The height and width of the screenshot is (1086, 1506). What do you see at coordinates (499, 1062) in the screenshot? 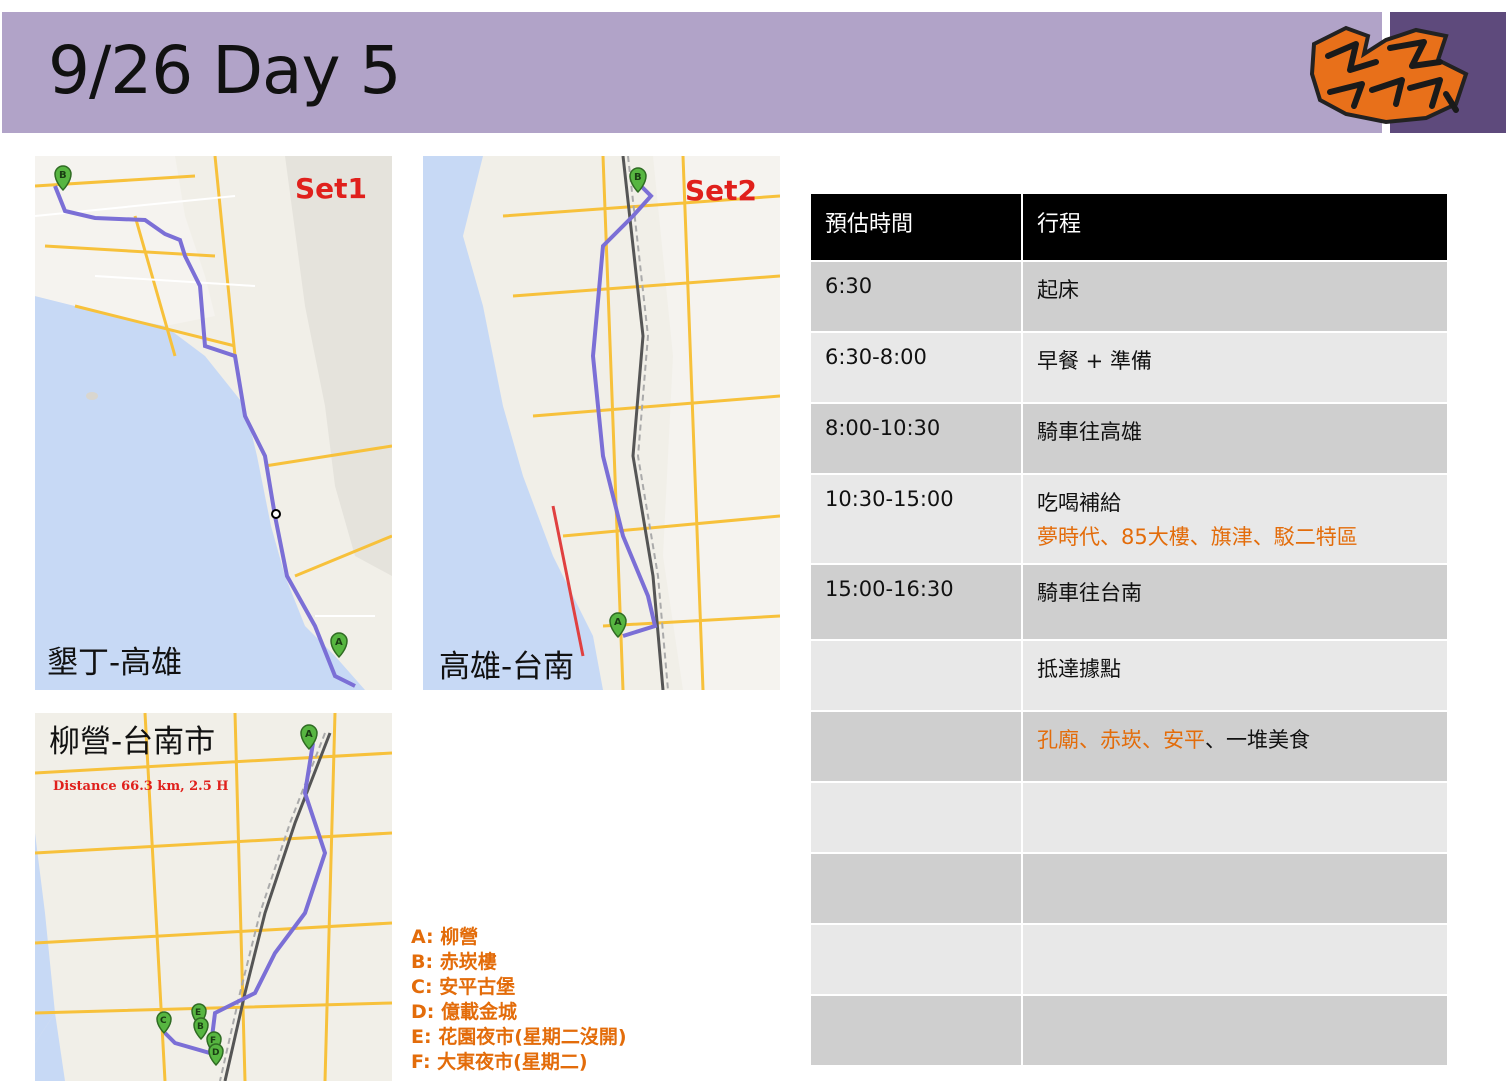
I see `legend-item: F: 大東夜市(星期二)` at bounding box center [499, 1062].